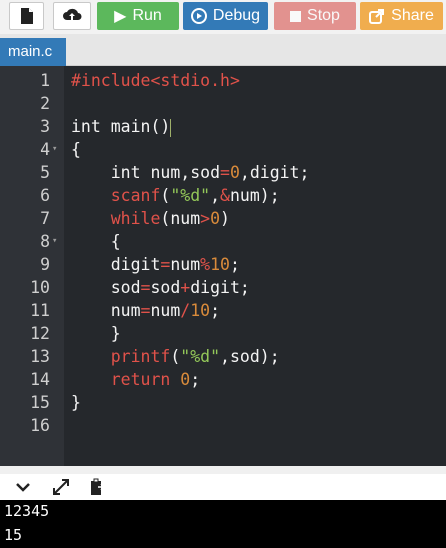 This screenshot has width=446, height=548. What do you see at coordinates (155, 264) in the screenshot?
I see `code-text: digit=num%10;` at bounding box center [155, 264].